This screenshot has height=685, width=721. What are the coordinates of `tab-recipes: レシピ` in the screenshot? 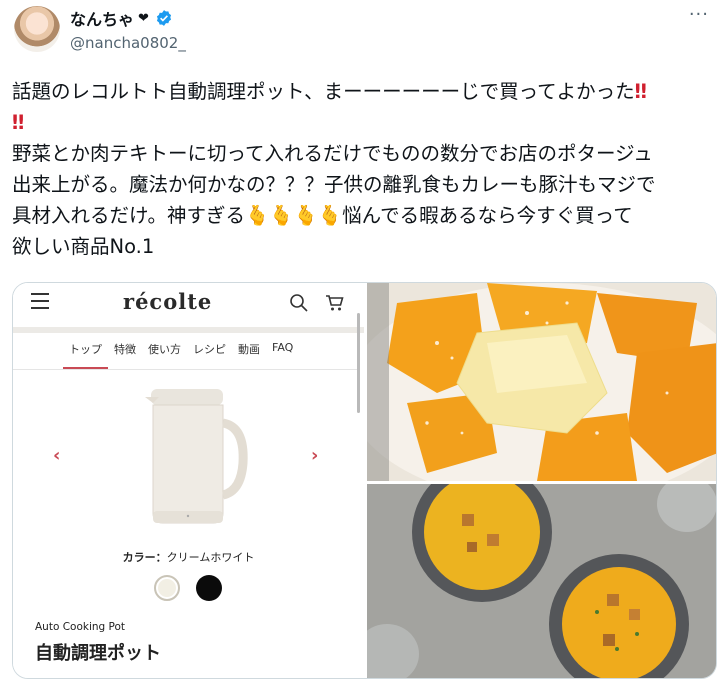 It's located at (209, 351).